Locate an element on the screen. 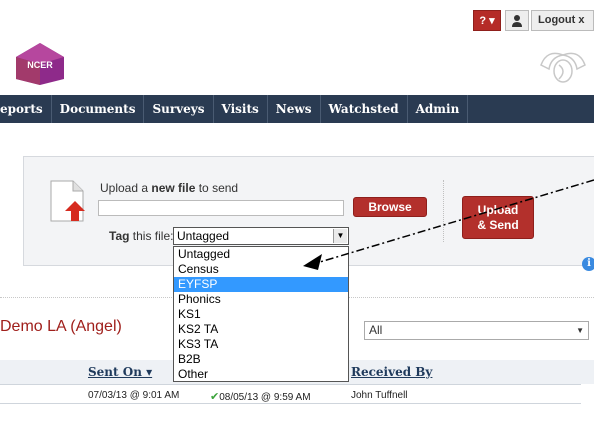 The width and height of the screenshot is (594, 423). tag-option-other: Other is located at coordinates (261, 374).